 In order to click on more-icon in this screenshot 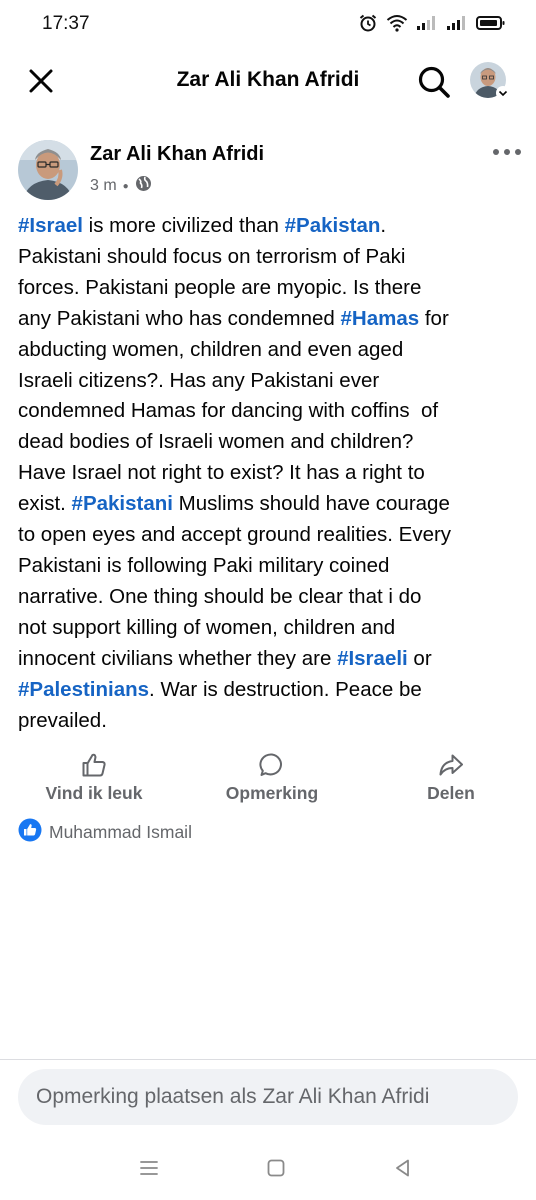, I will do `click(507, 152)`.